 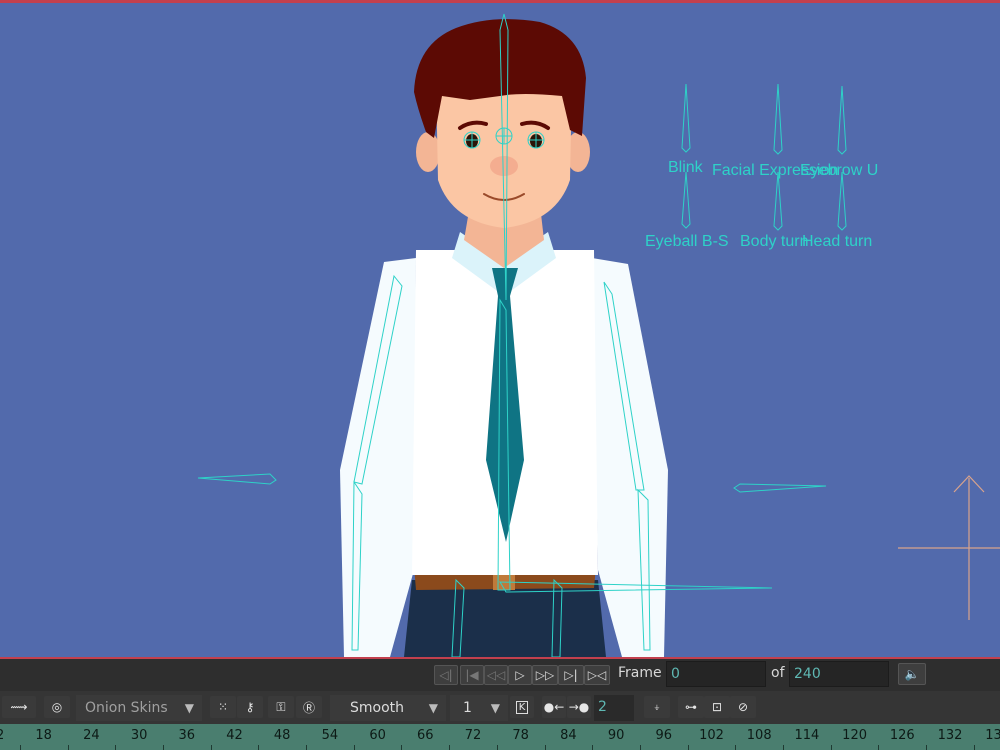 What do you see at coordinates (657, 707) in the screenshot?
I see `add-keyframe-icon: ⍖` at bounding box center [657, 707].